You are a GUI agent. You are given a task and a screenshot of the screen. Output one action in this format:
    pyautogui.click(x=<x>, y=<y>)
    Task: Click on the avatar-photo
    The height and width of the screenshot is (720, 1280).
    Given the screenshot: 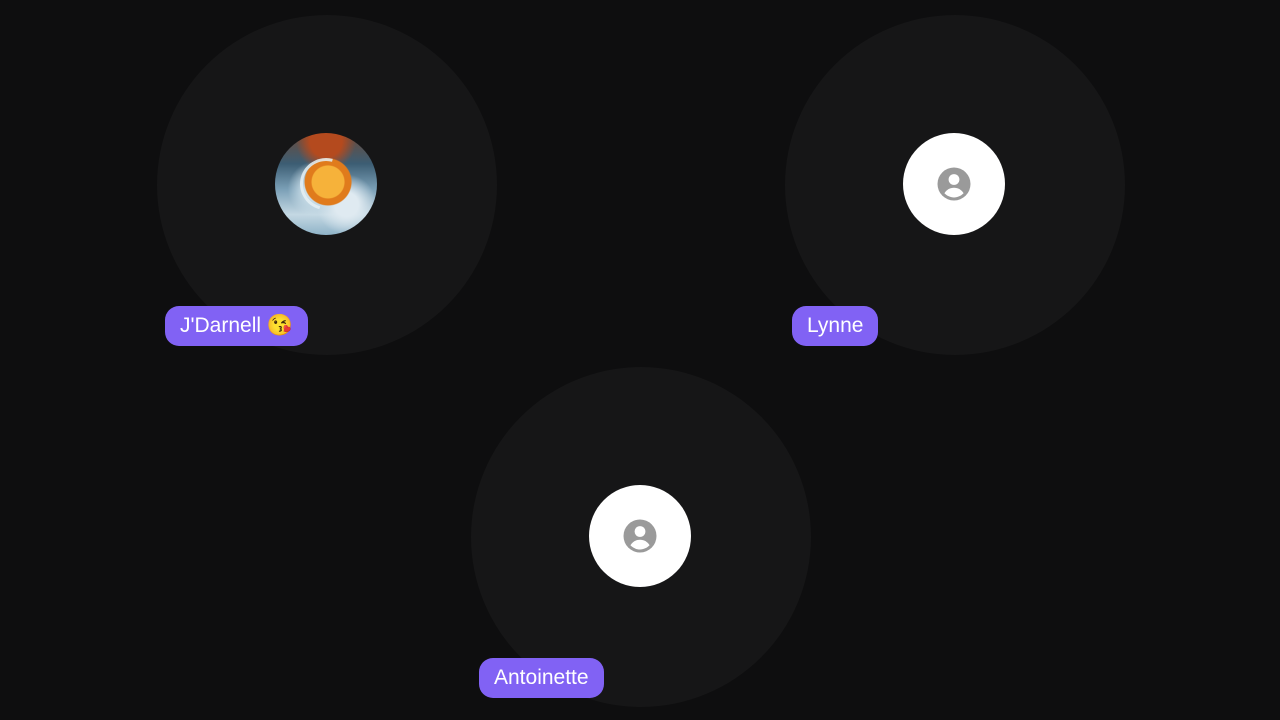 What is the action you would take?
    pyautogui.click(x=326, y=184)
    